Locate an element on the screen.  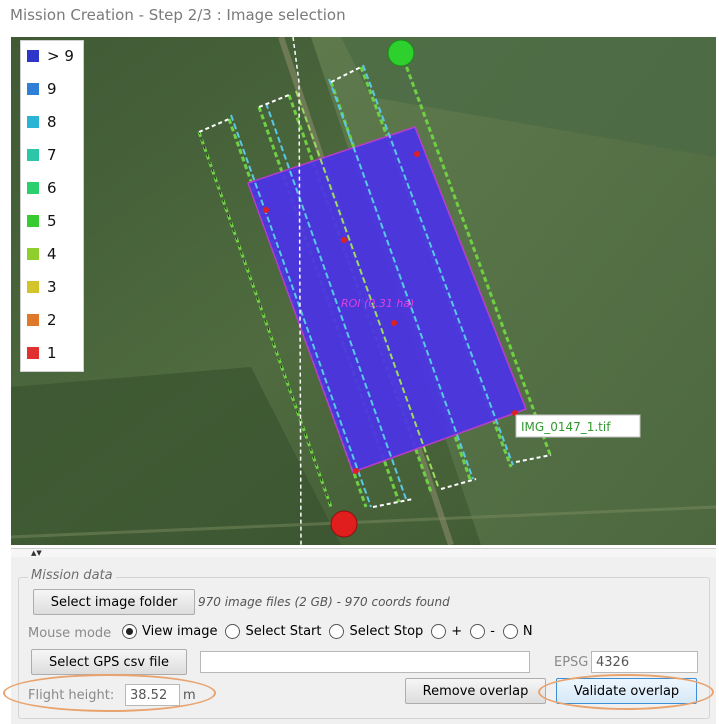
radio-north: N is located at coordinates (517, 631).